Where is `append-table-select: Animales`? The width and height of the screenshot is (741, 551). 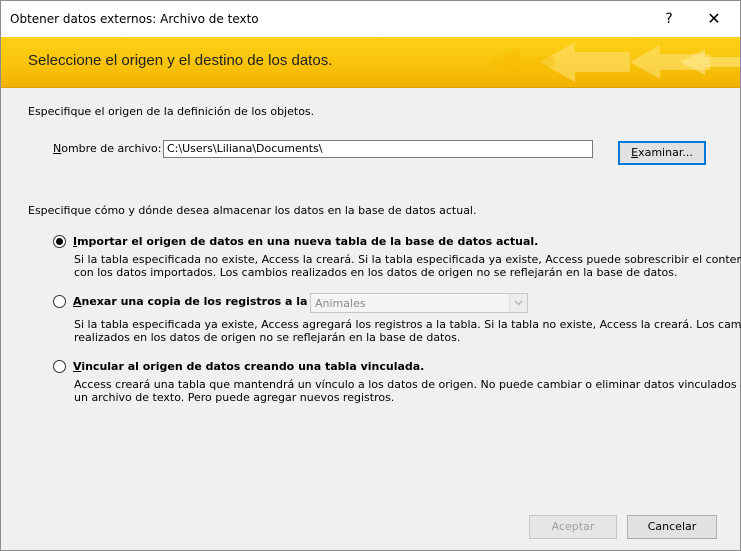
append-table-select: Animales is located at coordinates (419, 303).